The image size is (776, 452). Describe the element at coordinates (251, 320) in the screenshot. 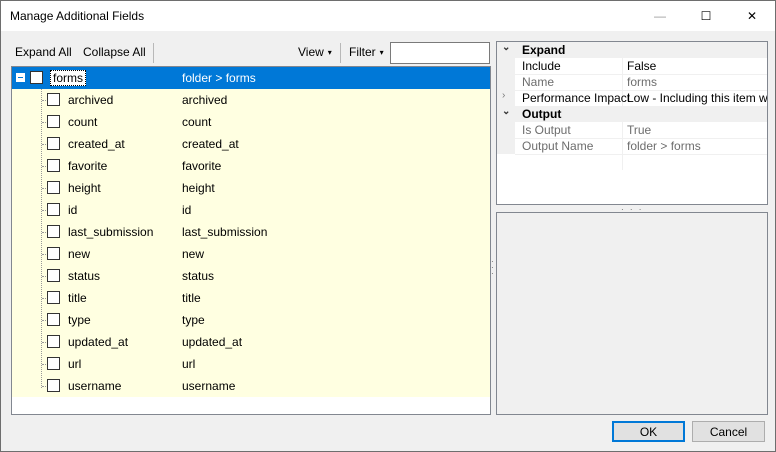

I see `tree-row: type type` at that location.